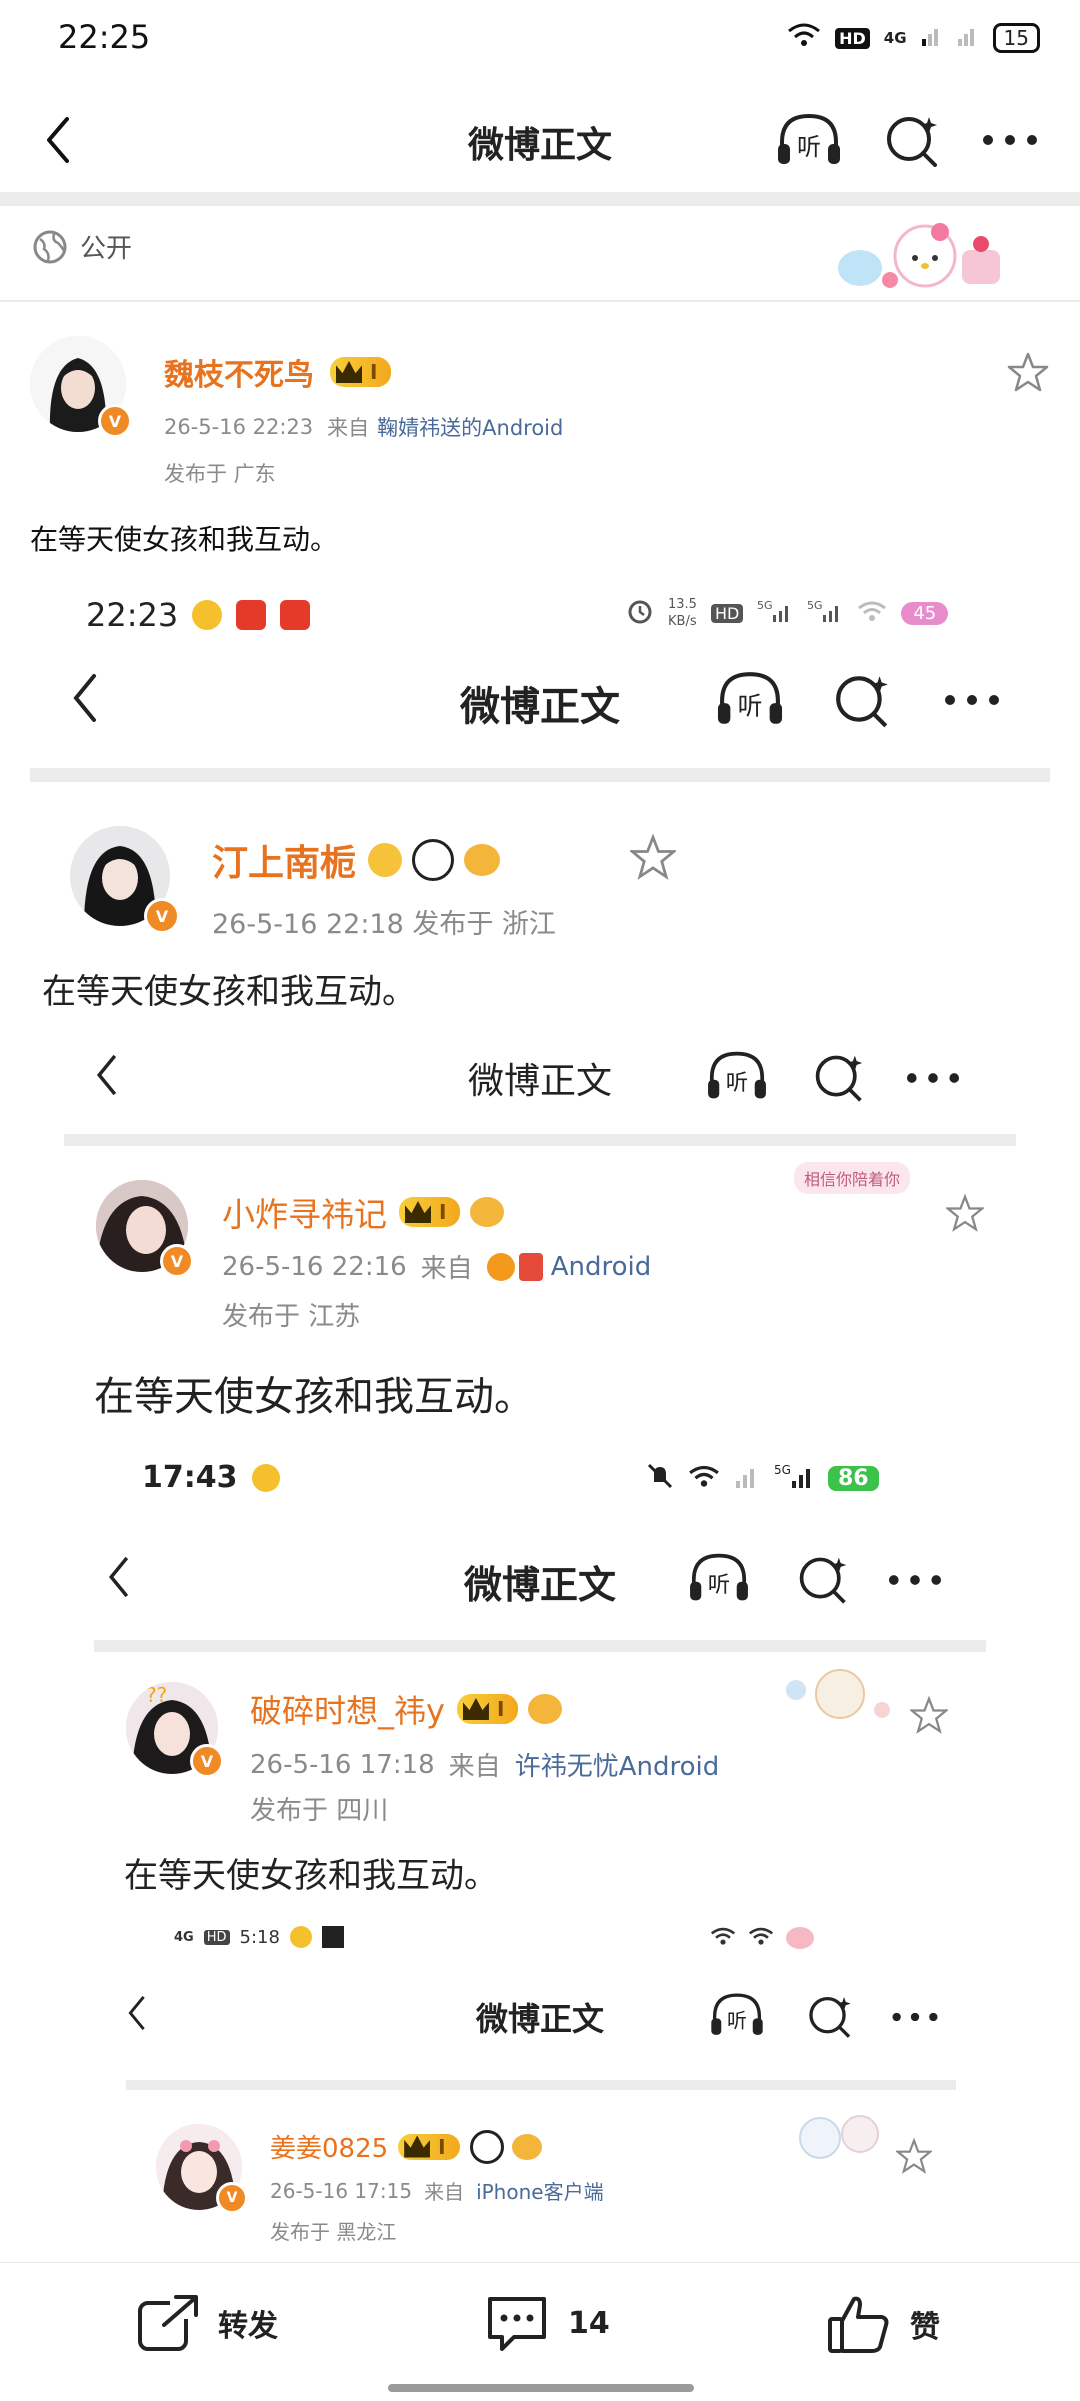 This screenshot has width=1080, height=2401. What do you see at coordinates (965, 1213) in the screenshot?
I see `ss2-star-icon` at bounding box center [965, 1213].